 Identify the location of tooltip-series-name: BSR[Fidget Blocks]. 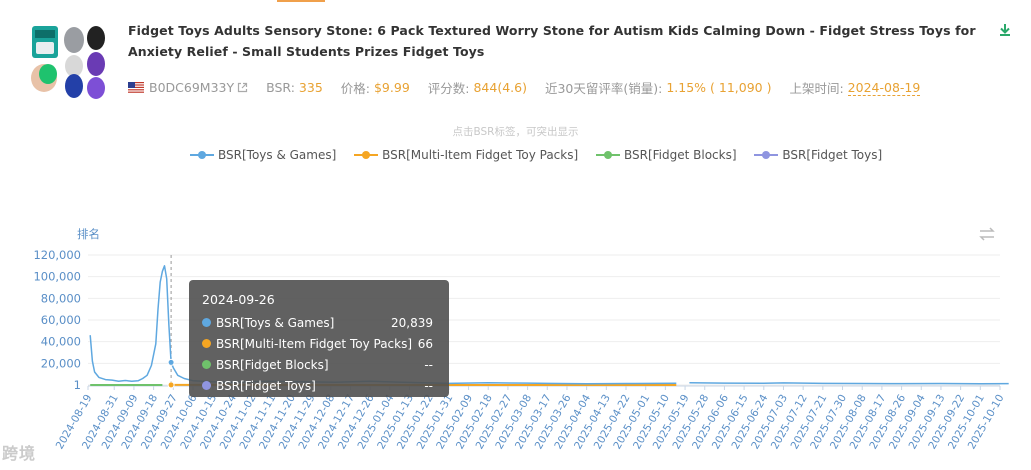
(272, 365).